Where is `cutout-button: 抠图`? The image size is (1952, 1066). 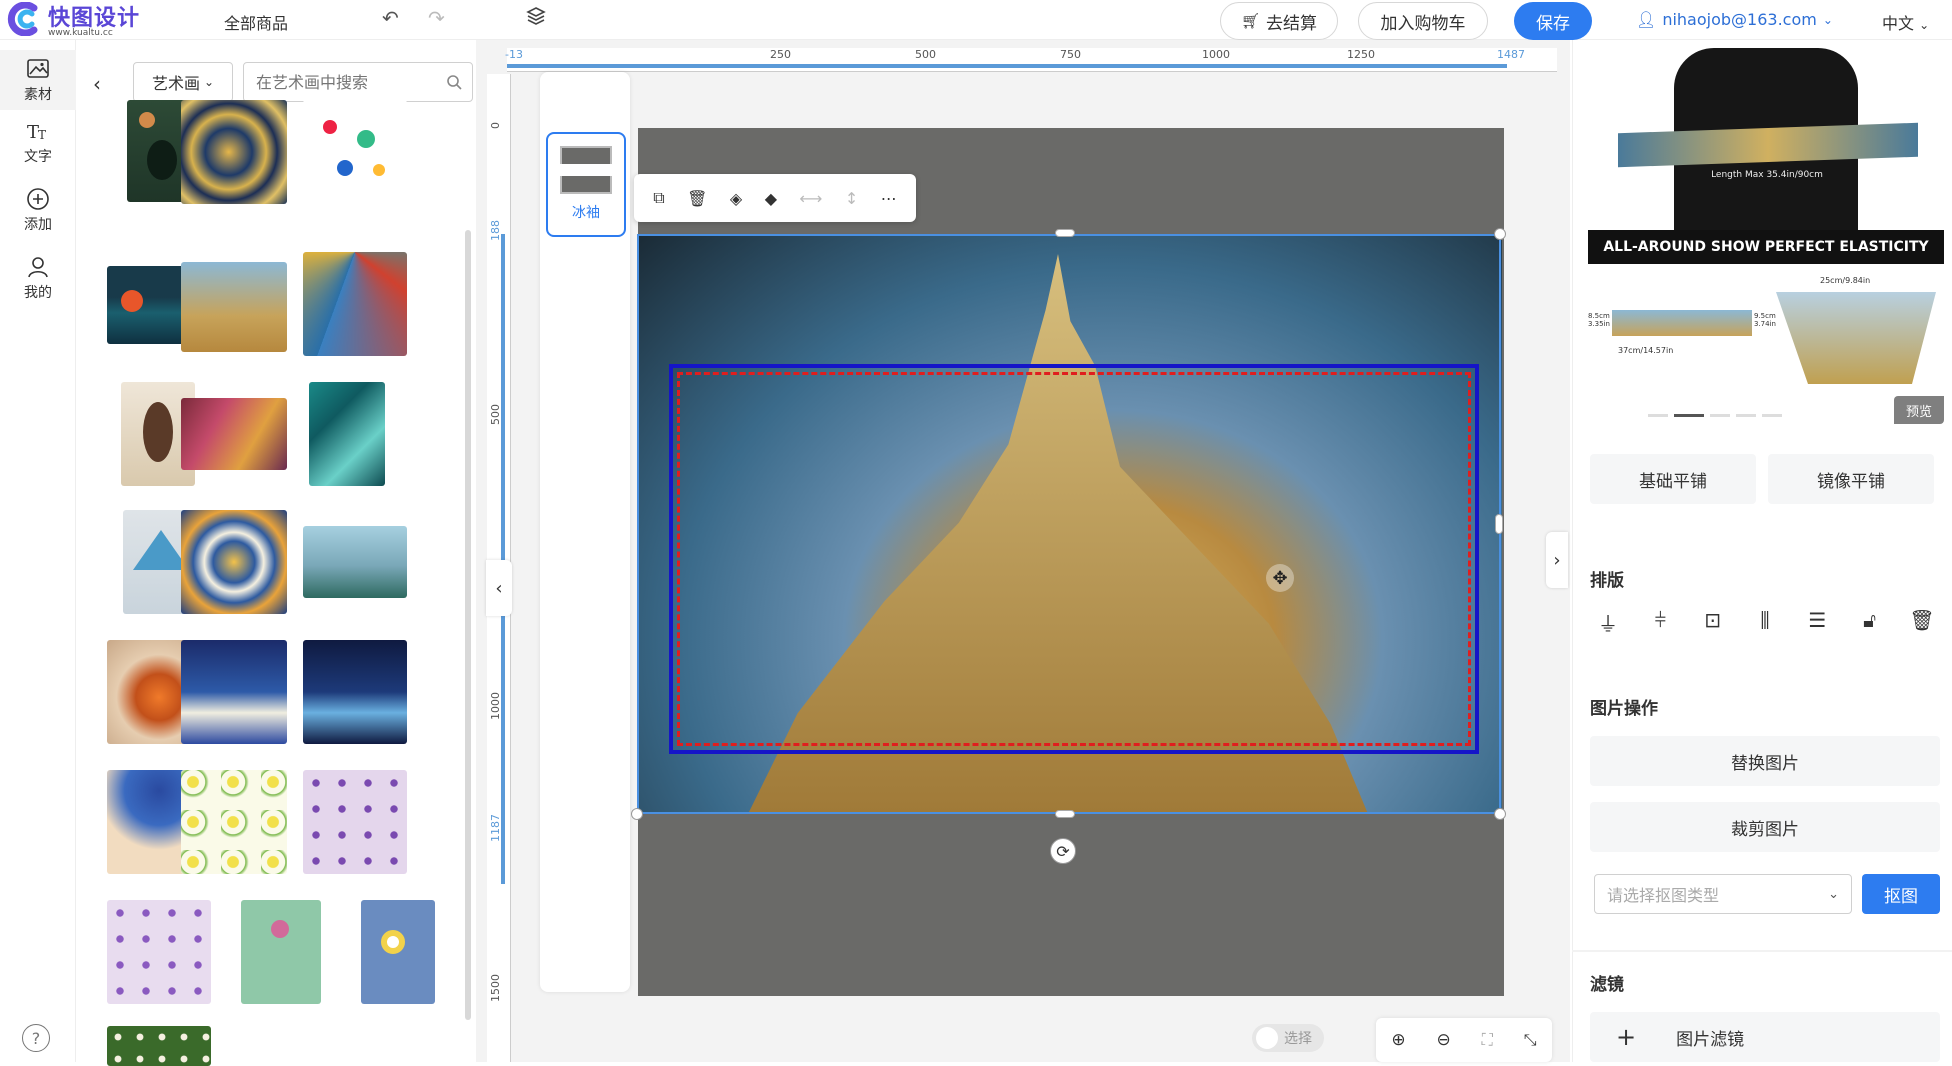 cutout-button: 抠图 is located at coordinates (1901, 894).